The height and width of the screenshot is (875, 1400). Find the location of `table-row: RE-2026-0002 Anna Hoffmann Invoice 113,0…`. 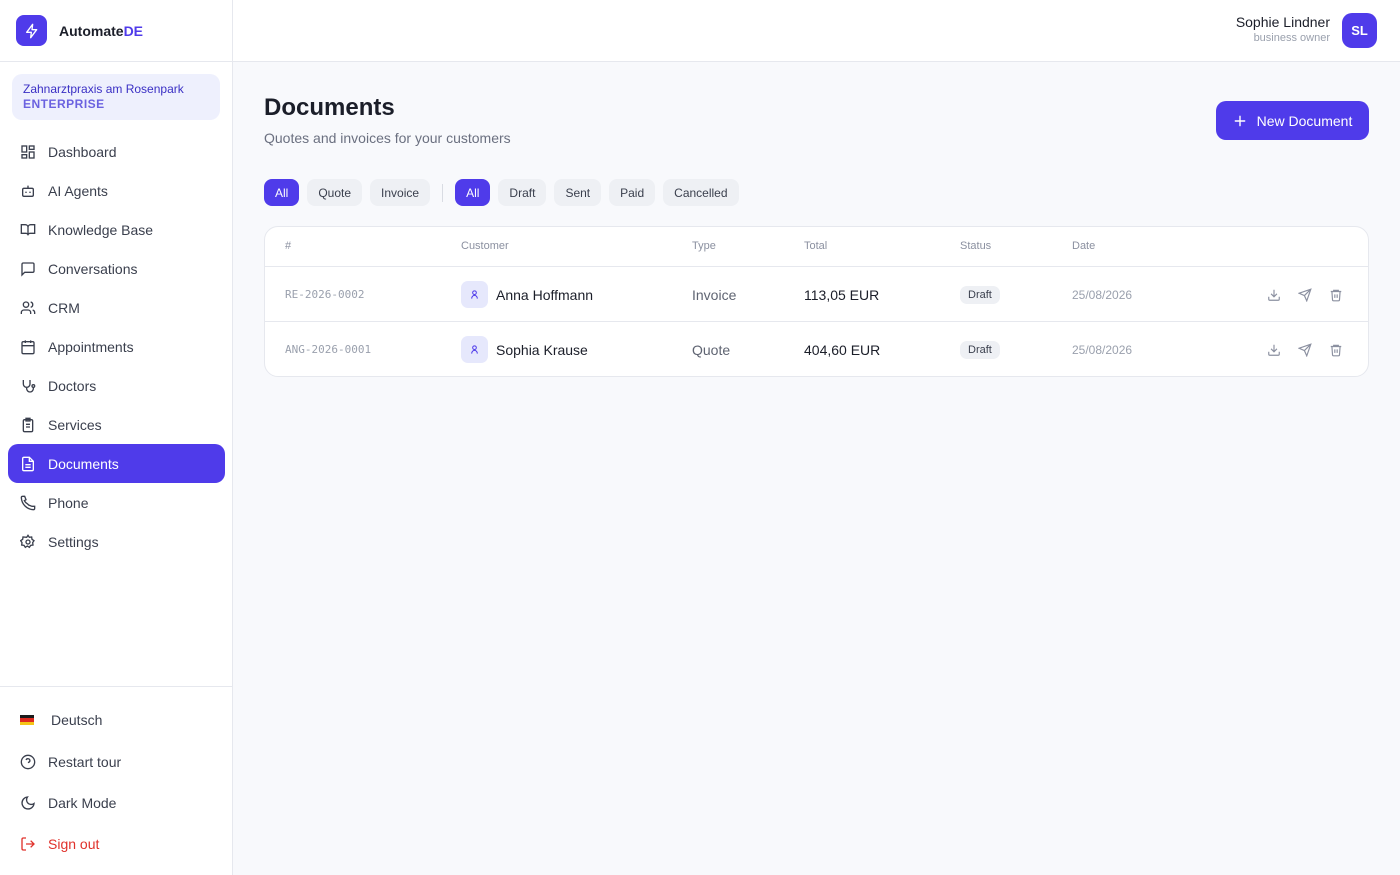

table-row: RE-2026-0002 Anna Hoffmann Invoice 113,0… is located at coordinates (816, 294).